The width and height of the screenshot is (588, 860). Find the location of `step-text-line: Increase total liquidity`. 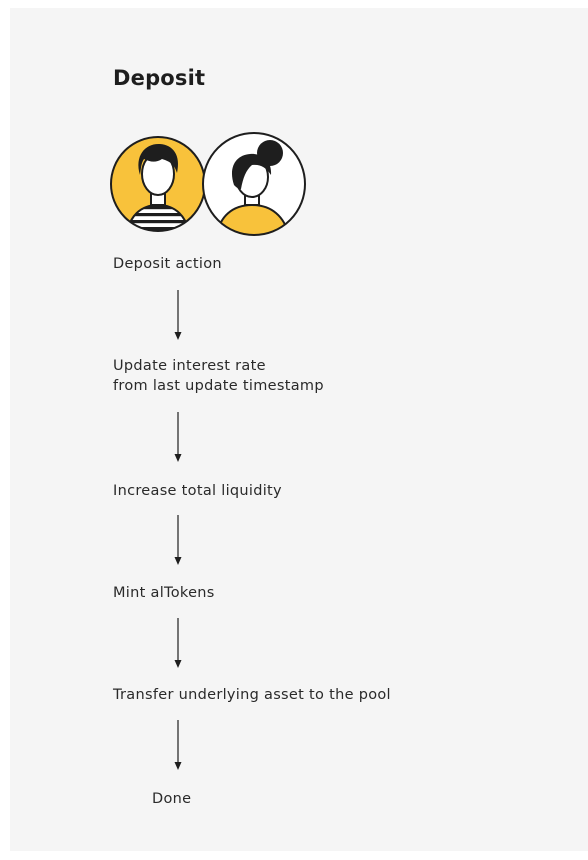

step-text-line: Increase total liquidity is located at coordinates (197, 491).